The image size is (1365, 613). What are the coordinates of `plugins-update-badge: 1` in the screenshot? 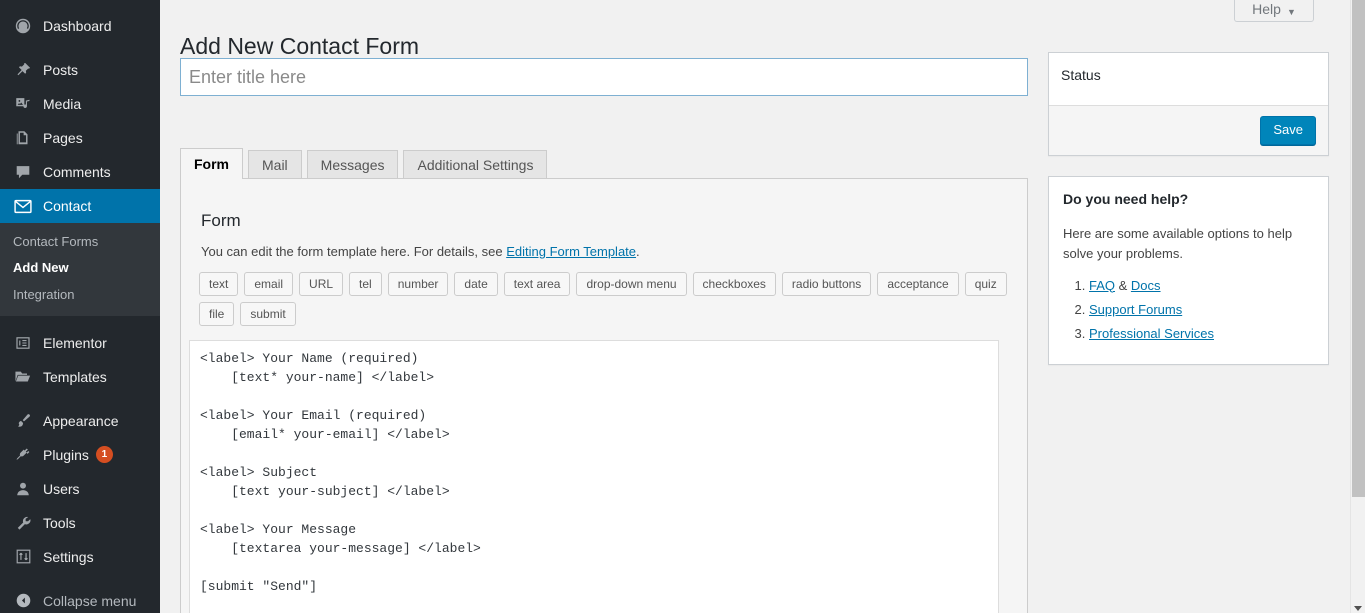 It's located at (104, 455).